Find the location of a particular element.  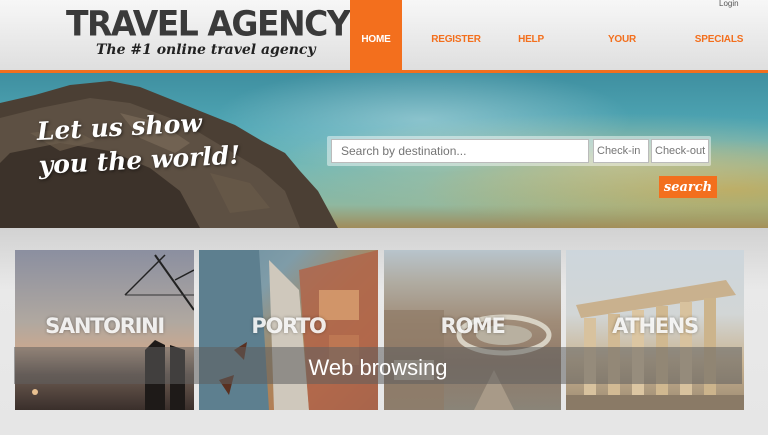

destination-card-rome: ROME is located at coordinates (472, 330).